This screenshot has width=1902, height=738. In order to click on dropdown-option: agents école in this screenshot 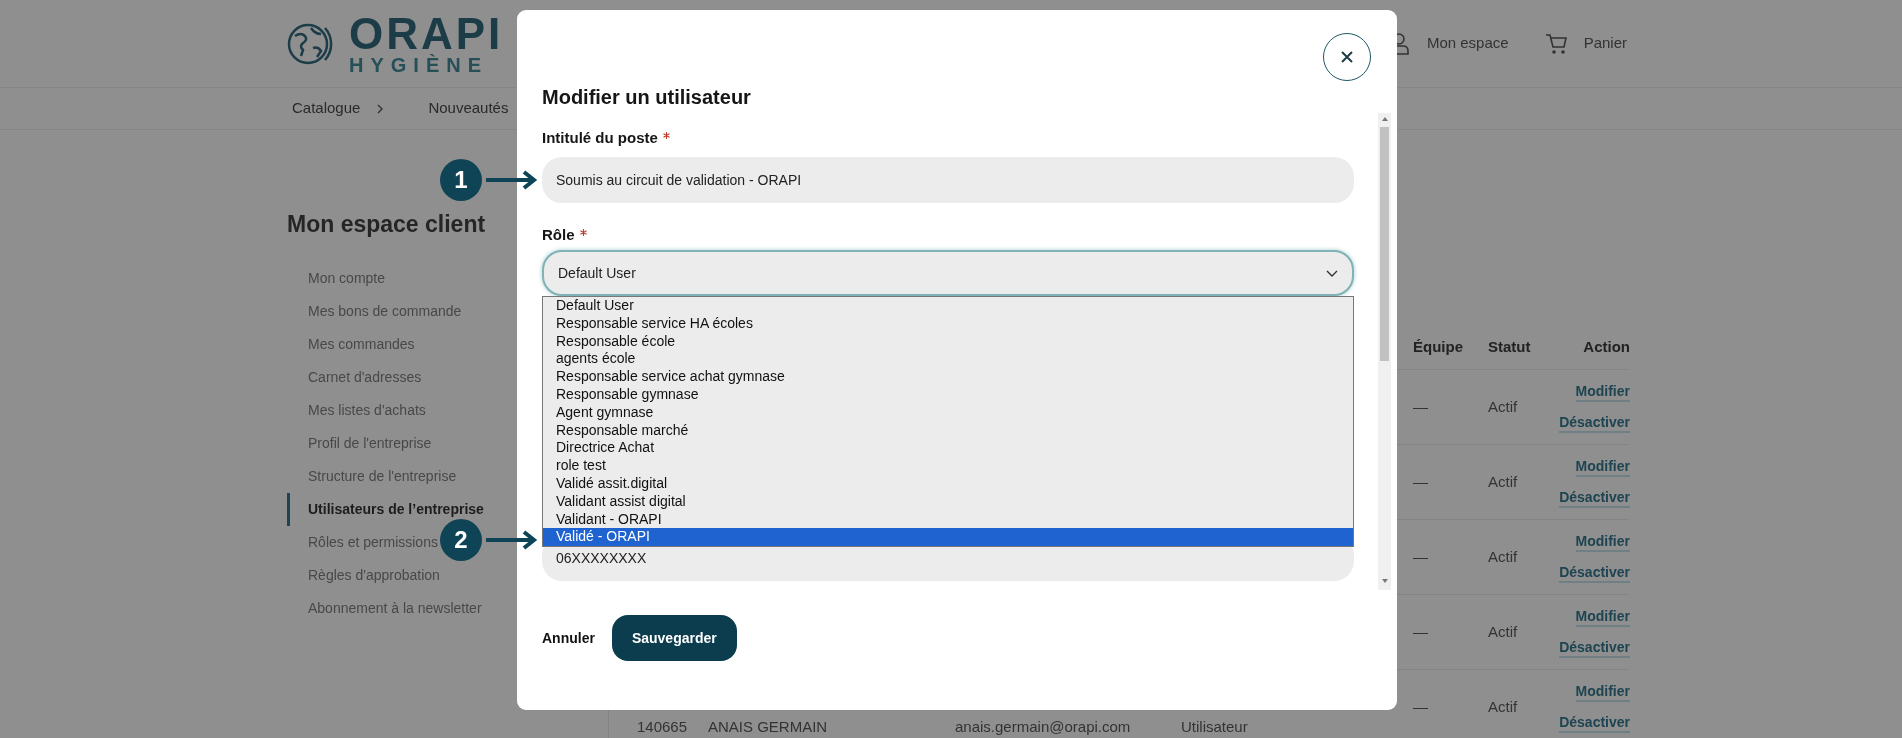, I will do `click(948, 359)`.